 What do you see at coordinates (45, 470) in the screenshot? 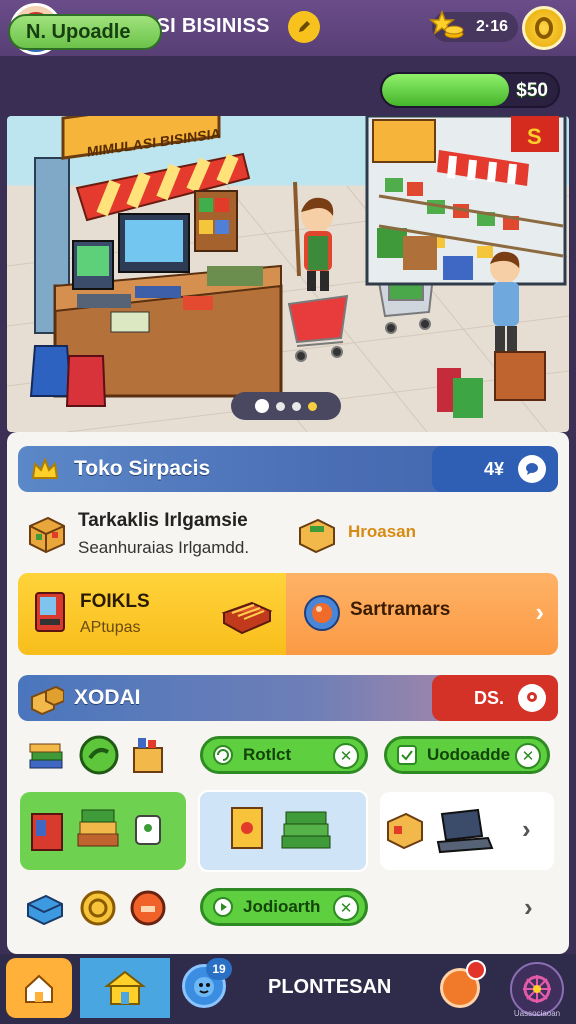
I see `crown-icon` at bounding box center [45, 470].